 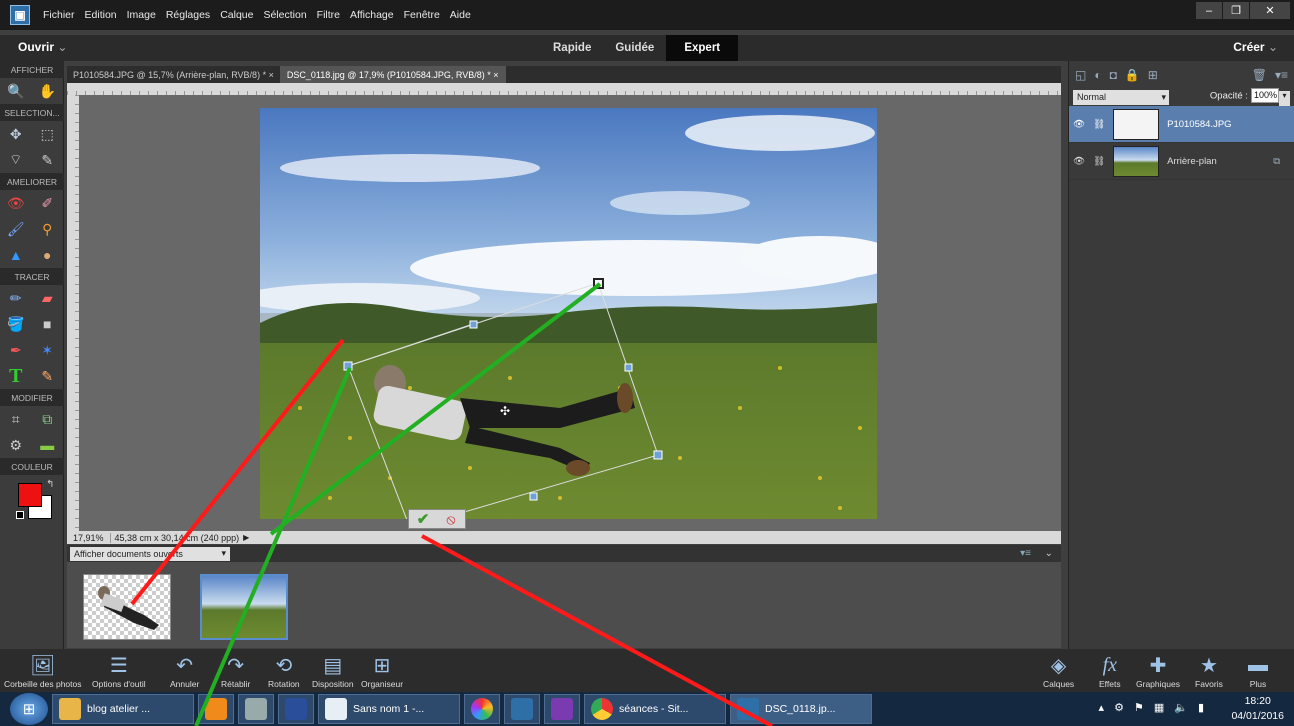 I want to click on opacity-dropdown-icon: ▾, so click(x=1284, y=99).